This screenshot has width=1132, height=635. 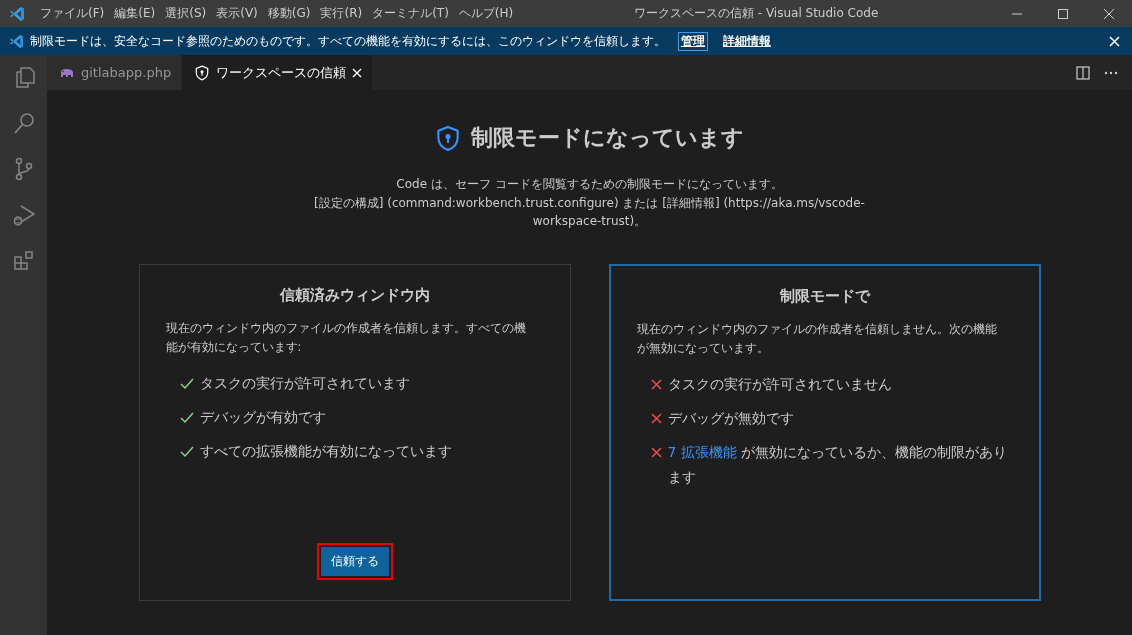 I want to click on split-editor-icon, so click(x=1083, y=72).